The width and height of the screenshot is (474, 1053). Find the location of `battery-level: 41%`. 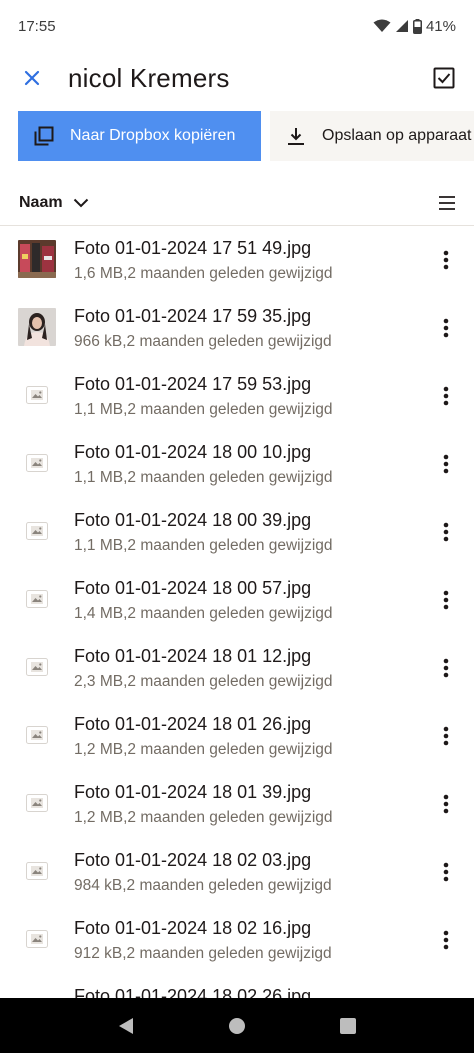

battery-level: 41% is located at coordinates (440, 26).